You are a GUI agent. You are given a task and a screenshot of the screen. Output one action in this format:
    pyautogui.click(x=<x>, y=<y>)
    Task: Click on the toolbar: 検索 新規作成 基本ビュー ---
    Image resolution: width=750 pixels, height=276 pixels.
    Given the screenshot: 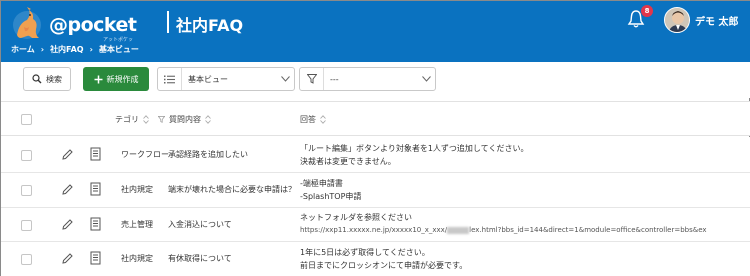 What is the action you would take?
    pyautogui.click(x=375, y=80)
    